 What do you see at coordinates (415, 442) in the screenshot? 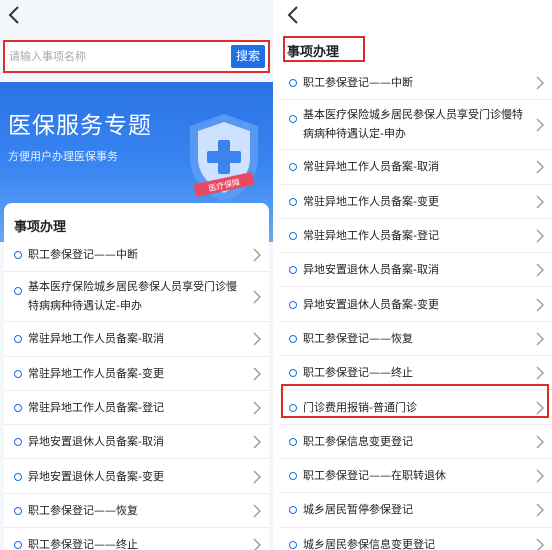
I see `list-item: 职工参保信息变更登记` at bounding box center [415, 442].